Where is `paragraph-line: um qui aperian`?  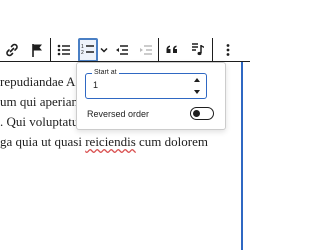 paragraph-line: um qui aperian is located at coordinates (39, 102).